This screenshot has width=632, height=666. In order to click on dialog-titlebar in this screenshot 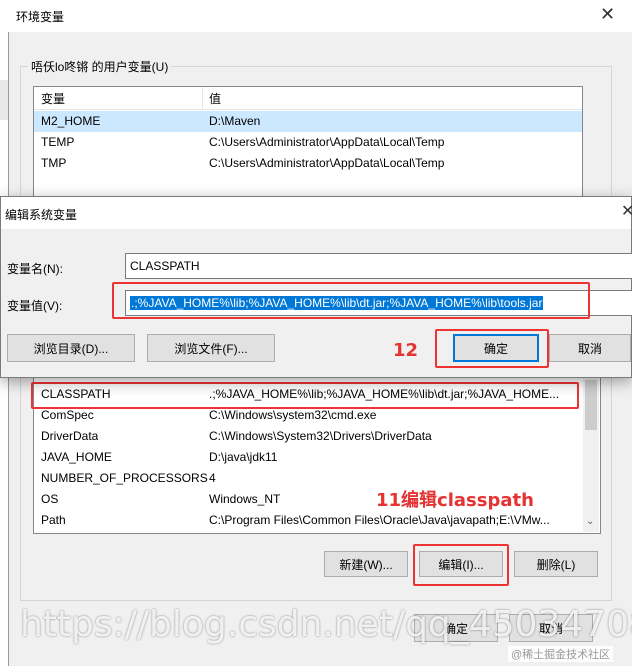, I will do `click(316, 213)`.